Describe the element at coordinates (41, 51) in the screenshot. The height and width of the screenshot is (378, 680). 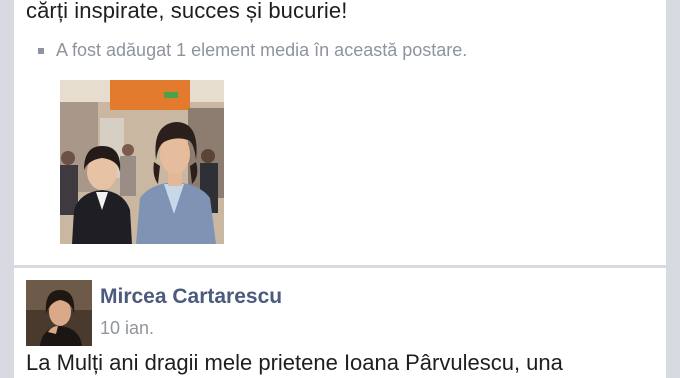
I see `bullet-icon` at that location.